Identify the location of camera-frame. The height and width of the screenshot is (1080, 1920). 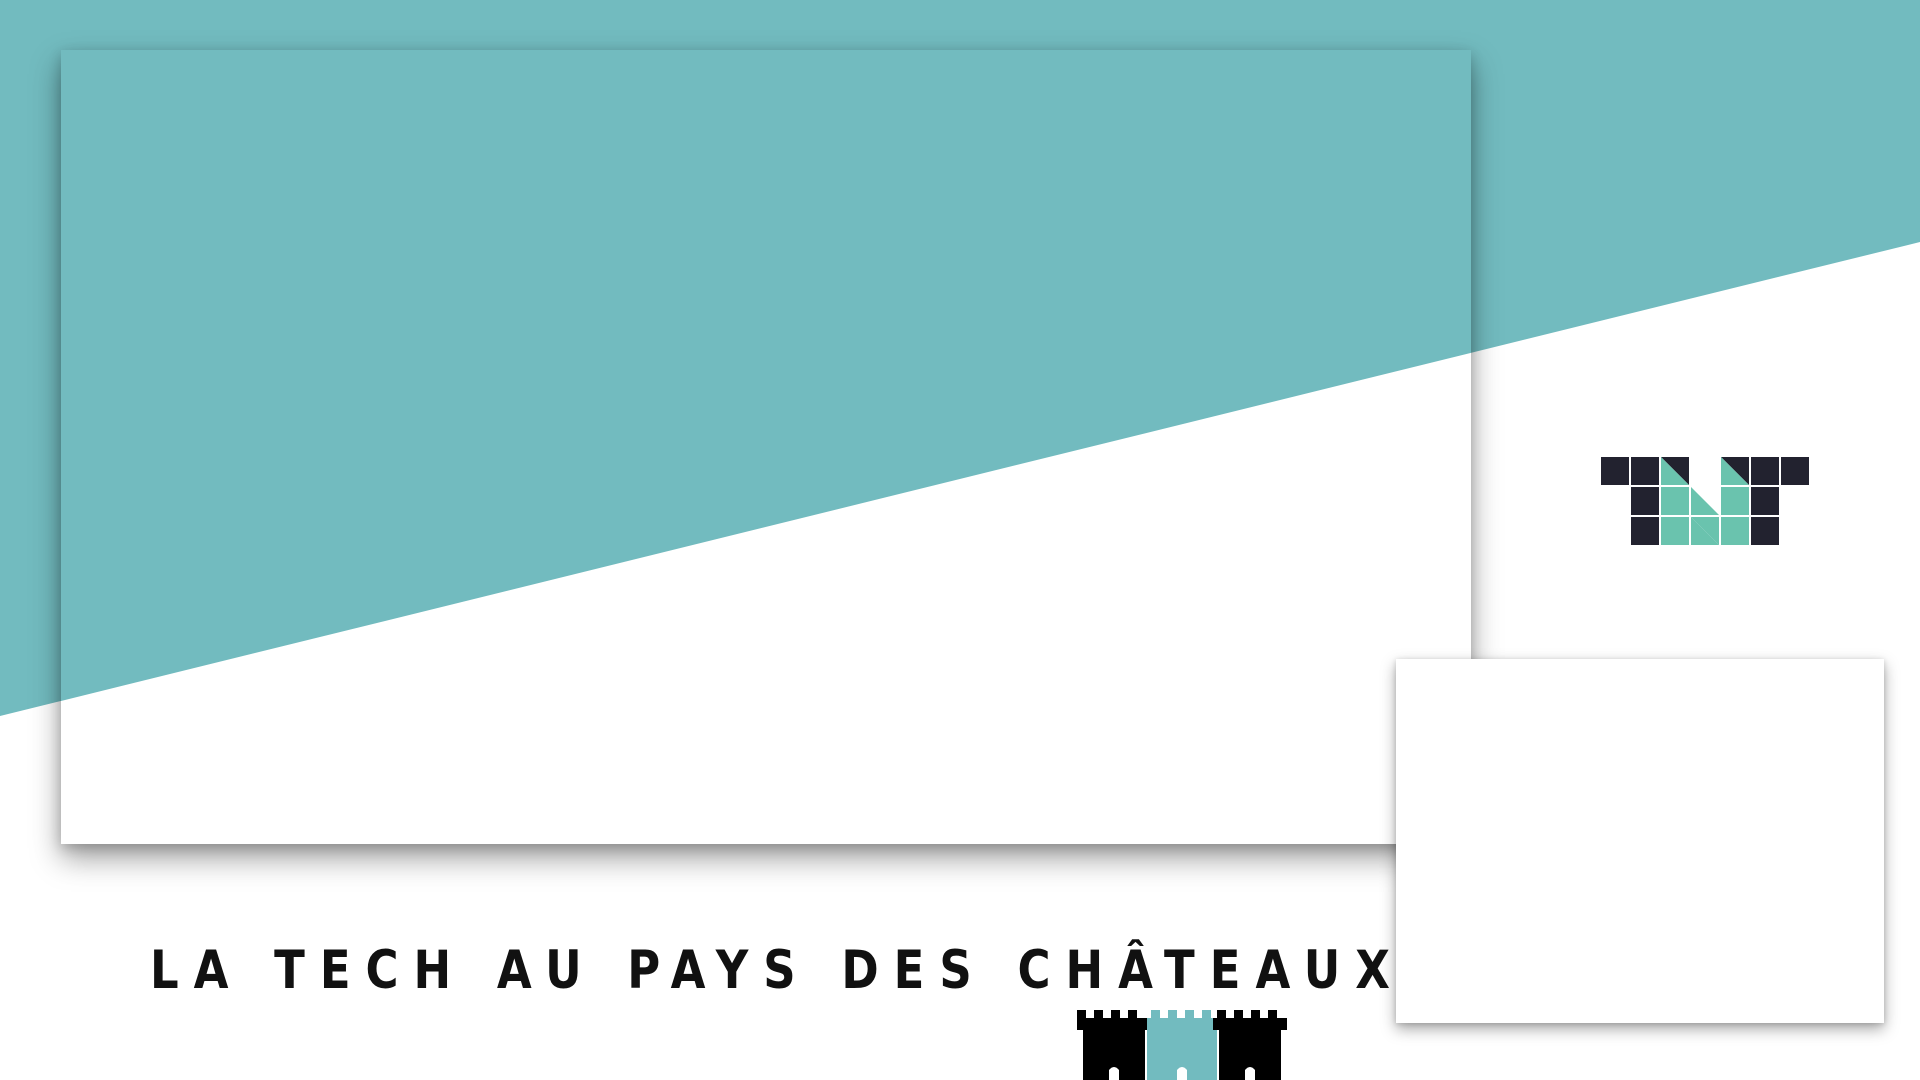
(1640, 841).